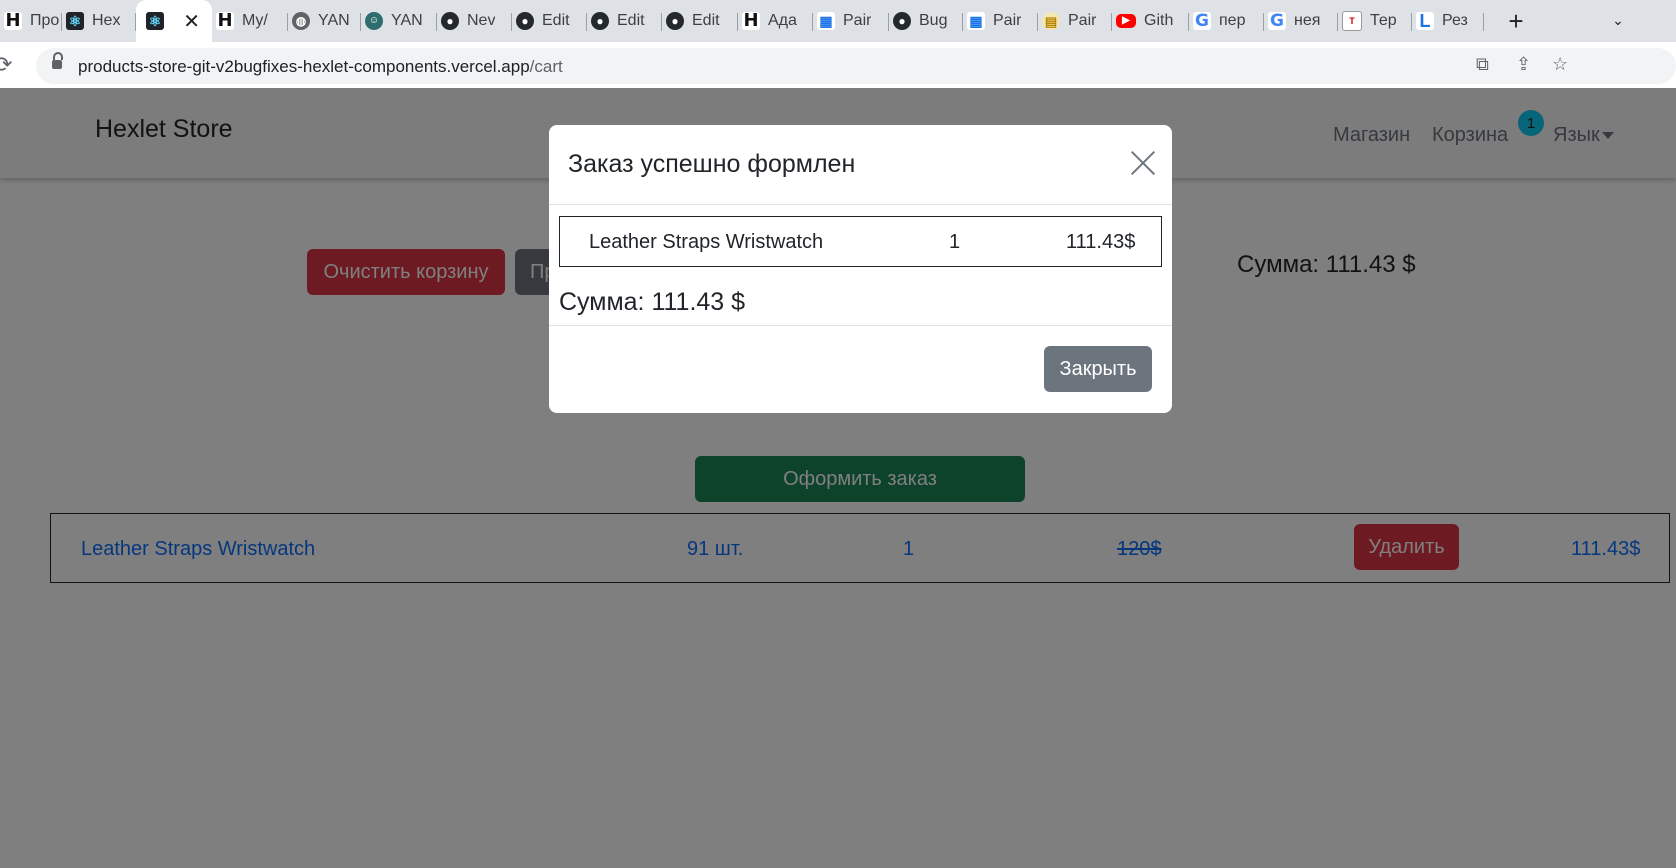  I want to click on youtube-icon: ▶, so click(1126, 21).